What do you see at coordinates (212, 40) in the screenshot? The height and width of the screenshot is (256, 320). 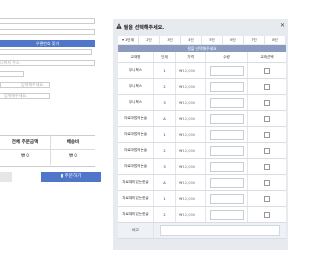 I see `tab-level-5: 5단` at bounding box center [212, 40].